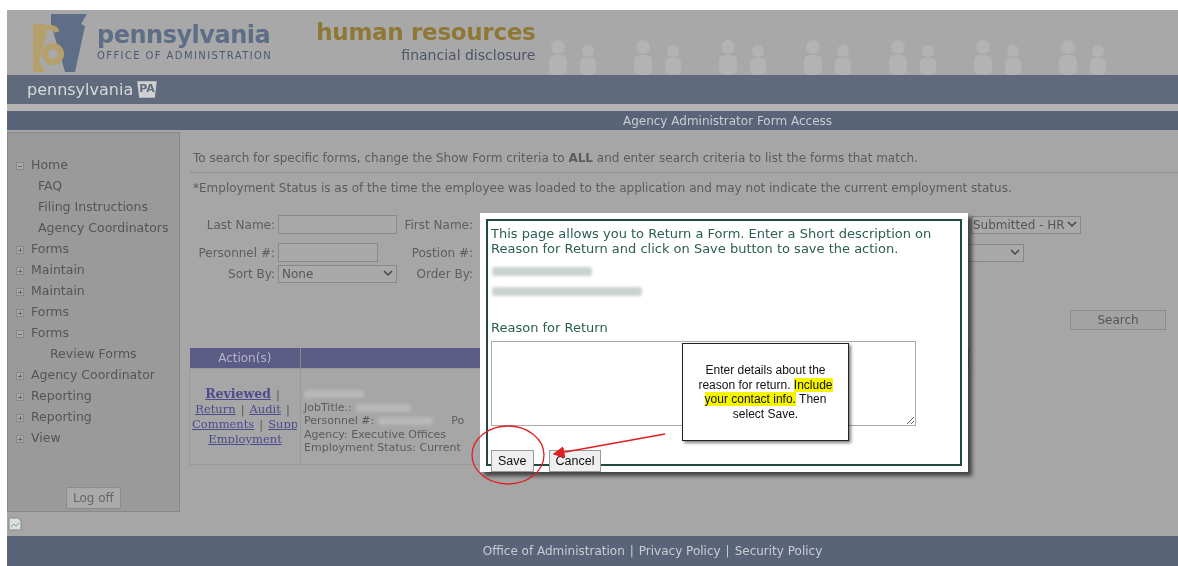  I want to click on sidebar-item: Agency Coordinator, so click(93, 375).